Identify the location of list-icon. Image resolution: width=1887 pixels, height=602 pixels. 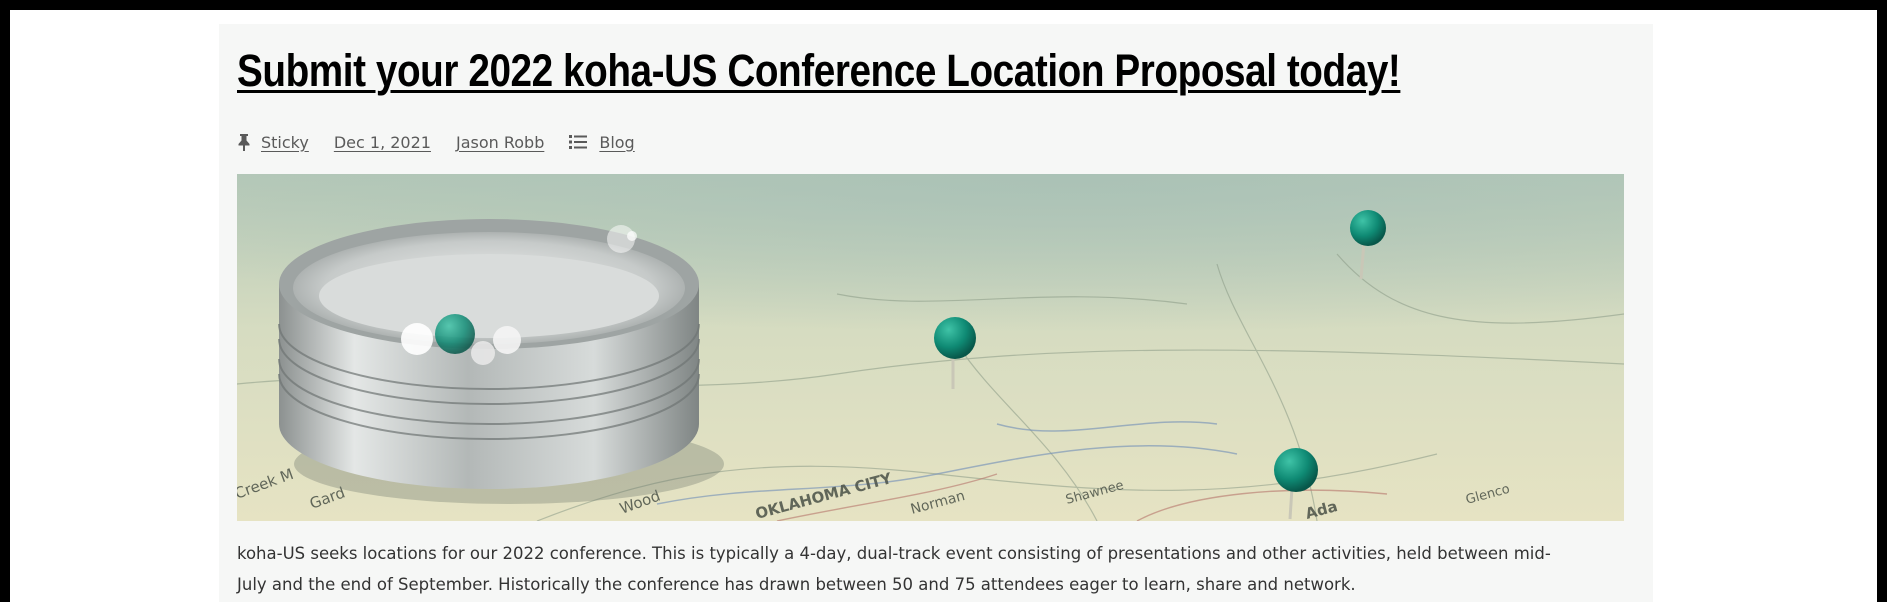
(578, 142).